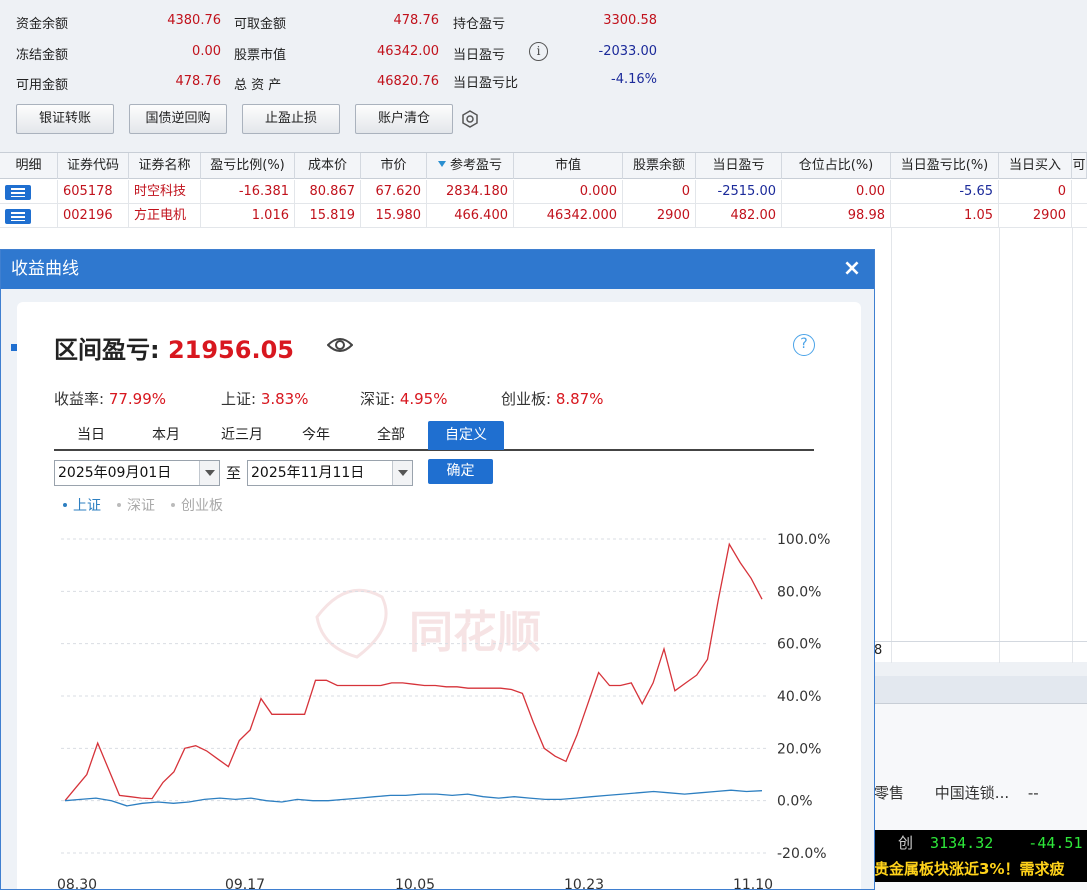  What do you see at coordinates (93, 192) in the screenshot?
I see `cell-code: 605178` at bounding box center [93, 192].